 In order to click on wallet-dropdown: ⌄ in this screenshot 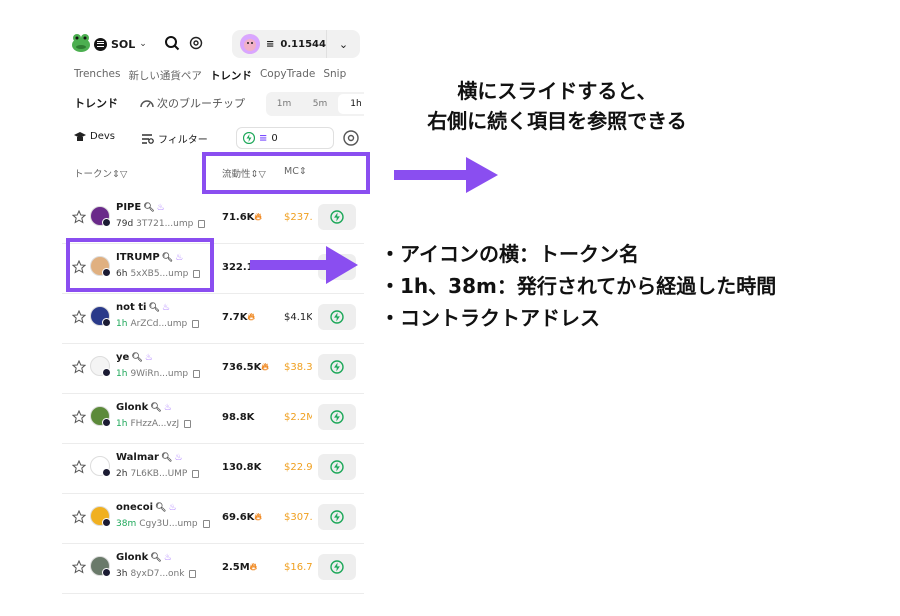, I will do `click(343, 44)`.